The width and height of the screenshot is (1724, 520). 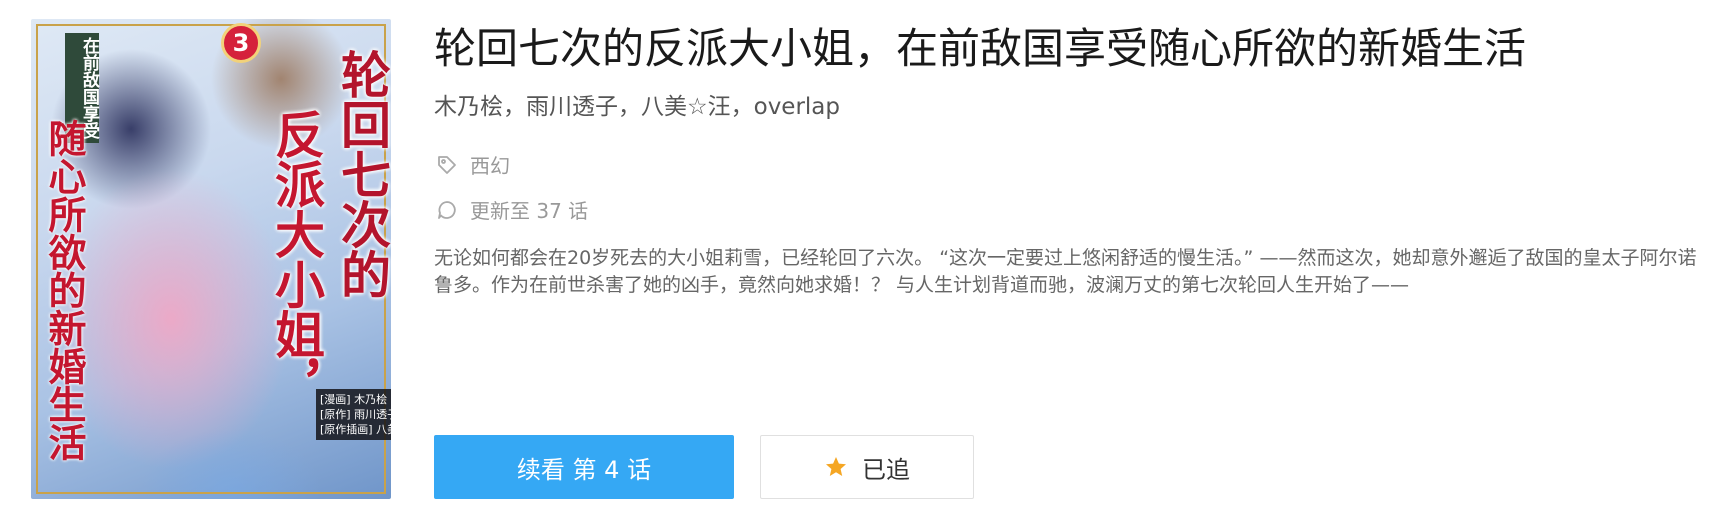 I want to click on cover-credit-line: [漫画] 木乃桧, so click(x=354, y=399).